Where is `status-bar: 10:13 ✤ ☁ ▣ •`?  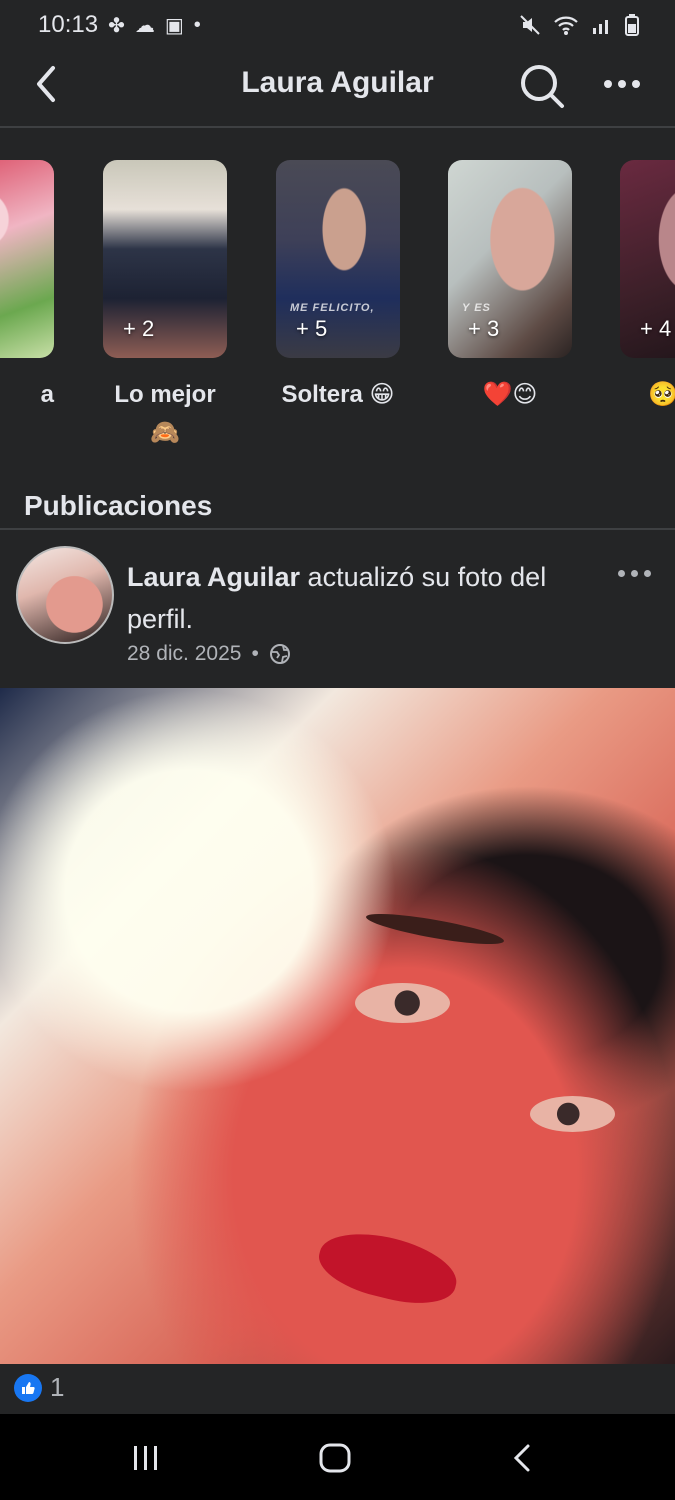 status-bar: 10:13 ✤ ☁ ▣ • is located at coordinates (337, 25).